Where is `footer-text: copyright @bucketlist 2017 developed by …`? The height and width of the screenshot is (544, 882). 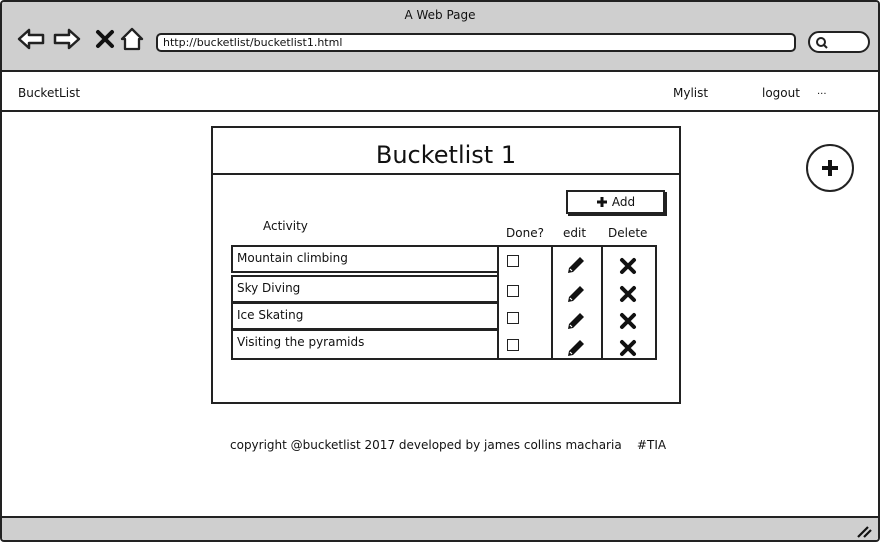 footer-text: copyright @bucketlist 2017 developed by … is located at coordinates (448, 445).